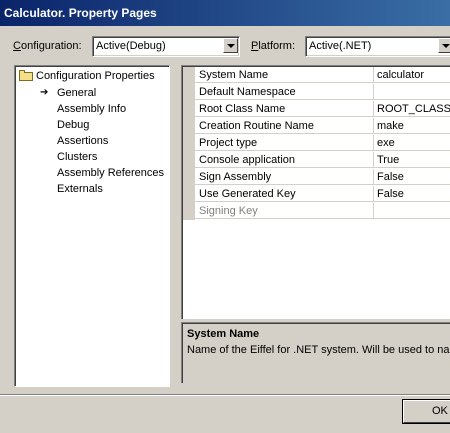 The width and height of the screenshot is (450, 433). Describe the element at coordinates (80, 189) in the screenshot. I see `tree-item-externals: Externals` at that location.